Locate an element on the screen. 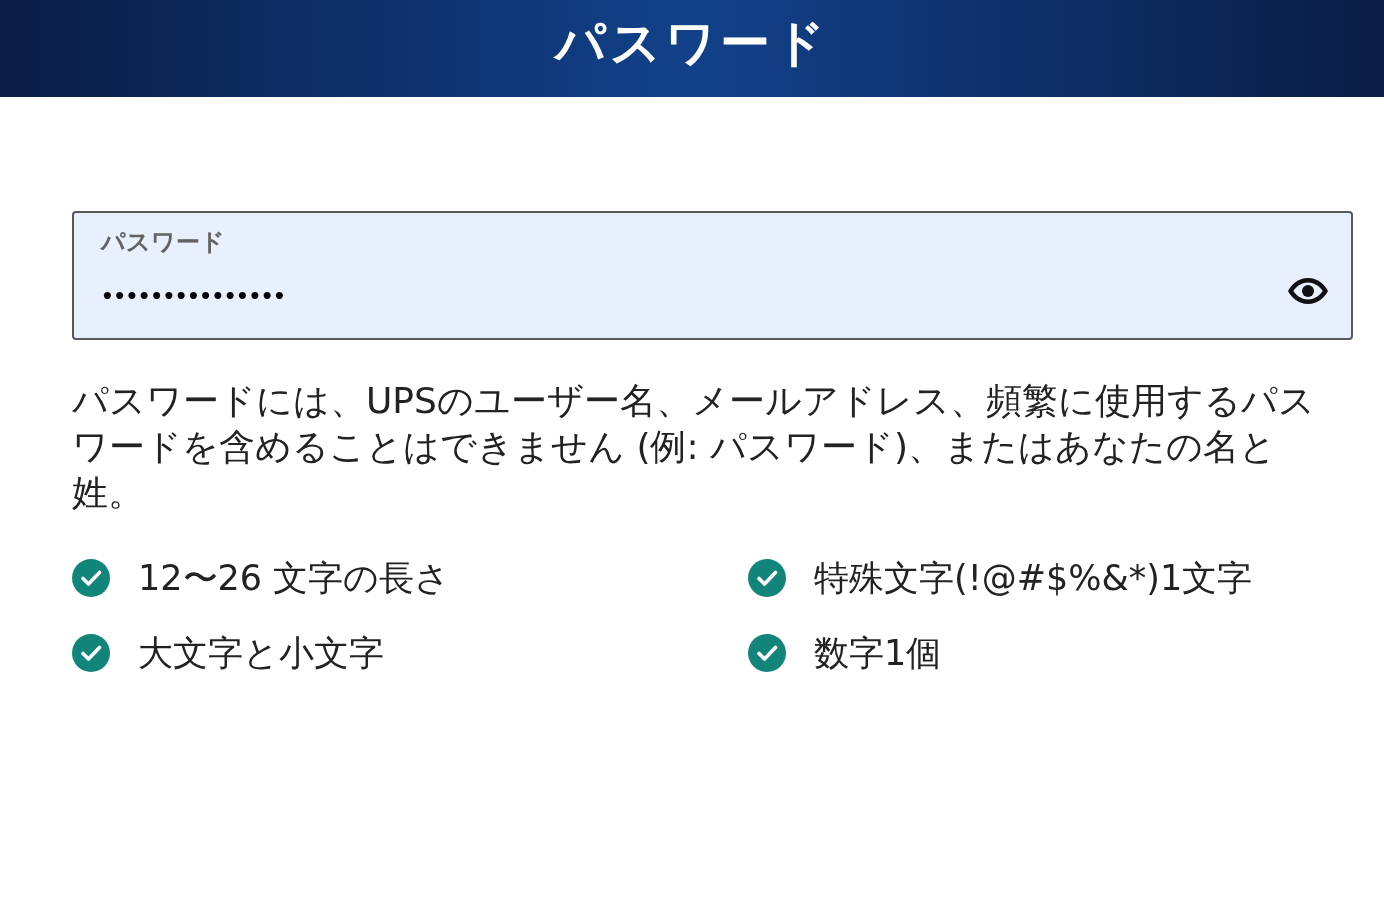 The width and height of the screenshot is (1384, 898). requirement-text: 特殊文字(!@#$%&*)1文字 is located at coordinates (1033, 578).